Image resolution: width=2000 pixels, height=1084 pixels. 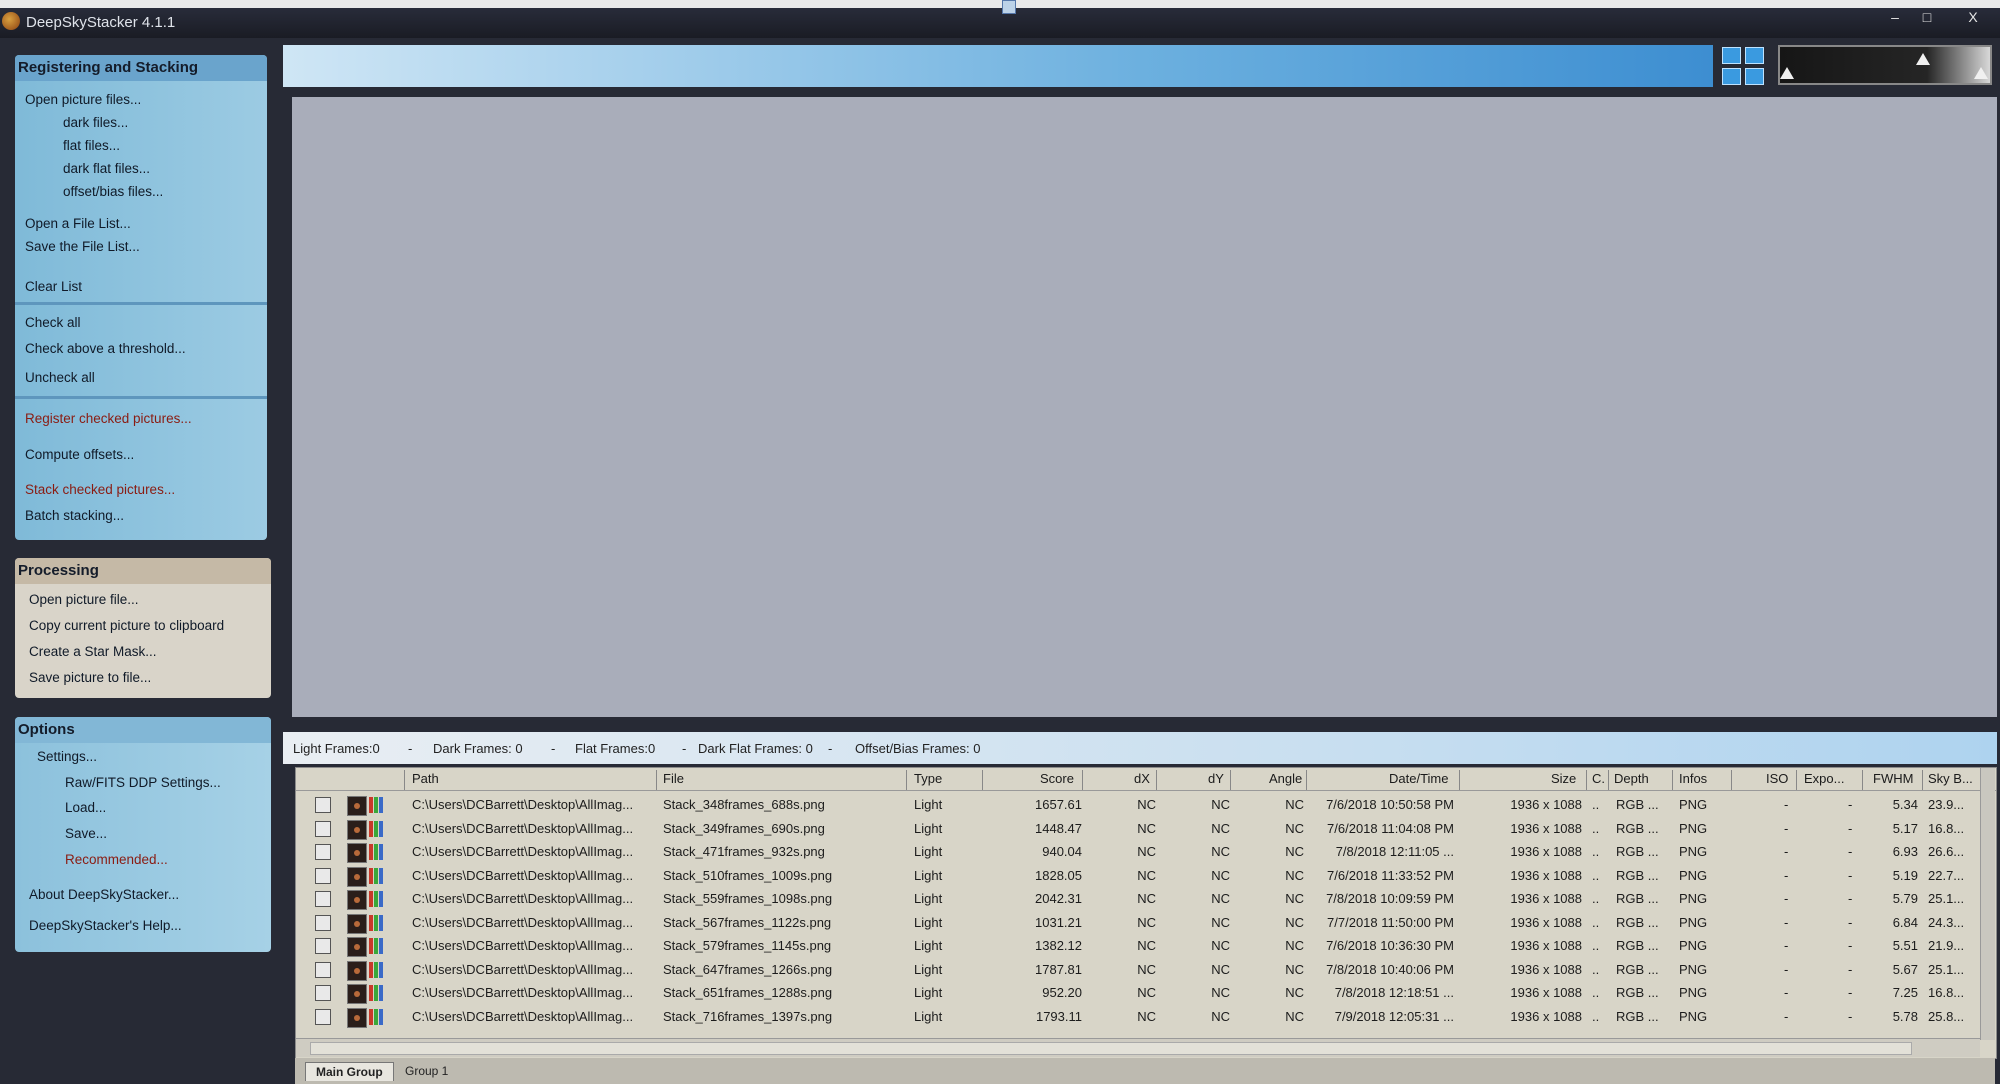 I want to click on copy-to-clipboard-link: Copy current picture to clipboard, so click(x=126, y=625).